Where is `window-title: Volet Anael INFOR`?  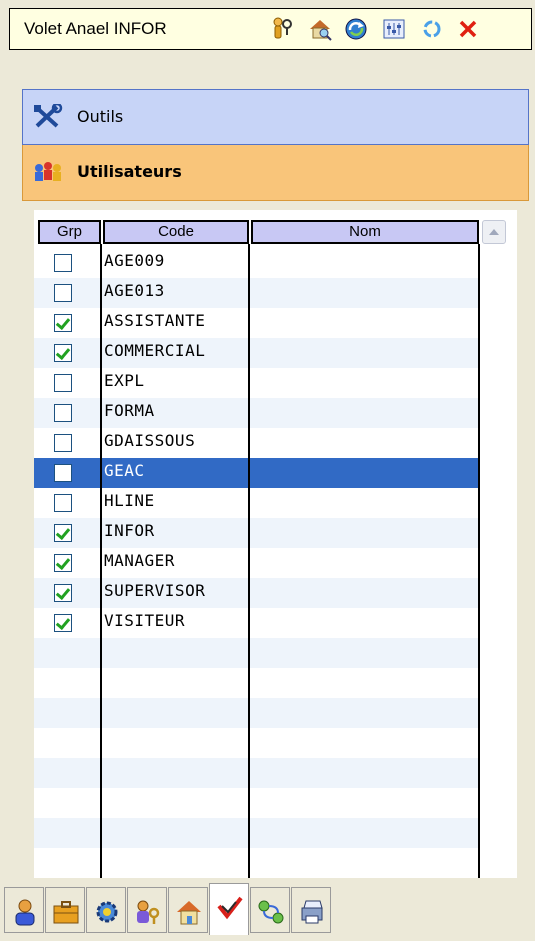 window-title: Volet Anael INFOR is located at coordinates (95, 28).